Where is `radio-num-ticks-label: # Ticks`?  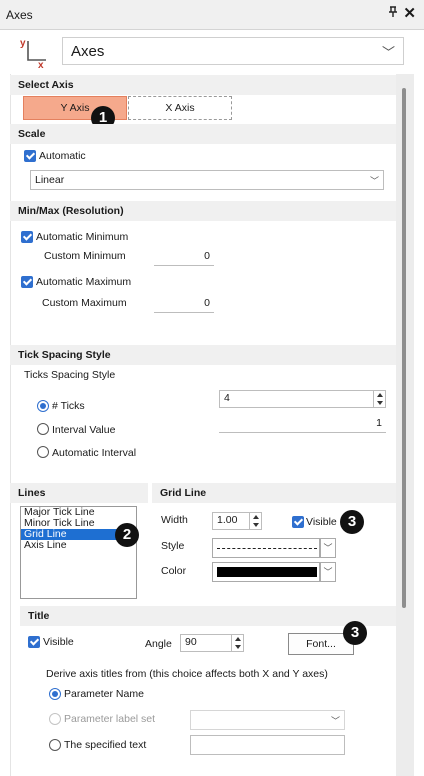 radio-num-ticks-label: # Ticks is located at coordinates (68, 406).